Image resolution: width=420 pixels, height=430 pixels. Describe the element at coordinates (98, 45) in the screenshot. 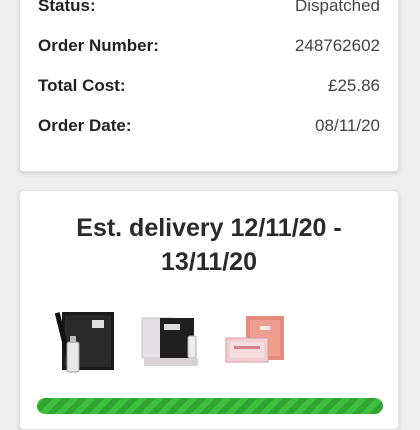

I see `order-number-label: Order Number:` at that location.